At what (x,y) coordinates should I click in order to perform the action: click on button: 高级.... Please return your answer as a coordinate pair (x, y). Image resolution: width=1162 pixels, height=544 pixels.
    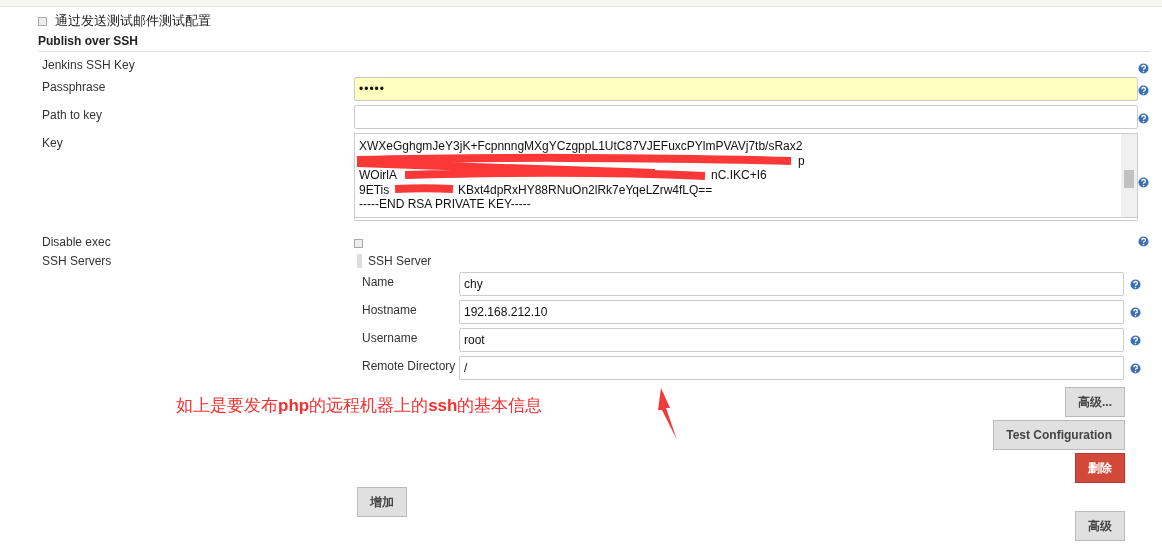
    Looking at the image, I should click on (1095, 402).